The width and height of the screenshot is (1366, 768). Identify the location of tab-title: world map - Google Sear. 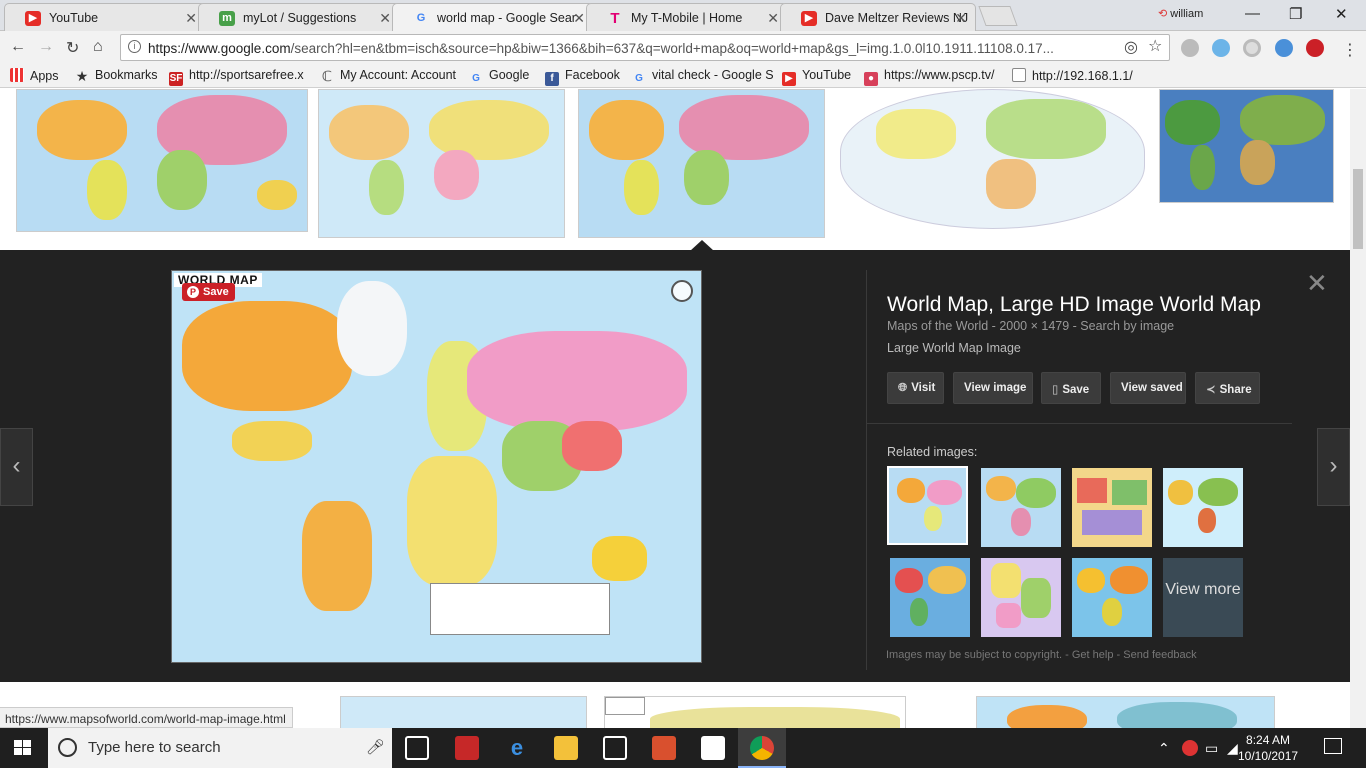
(506, 18).